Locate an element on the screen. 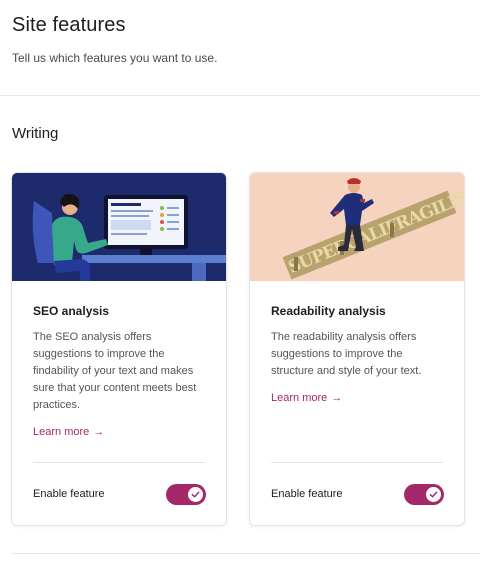  seo-enable-label: Enable feature is located at coordinates (69, 494).